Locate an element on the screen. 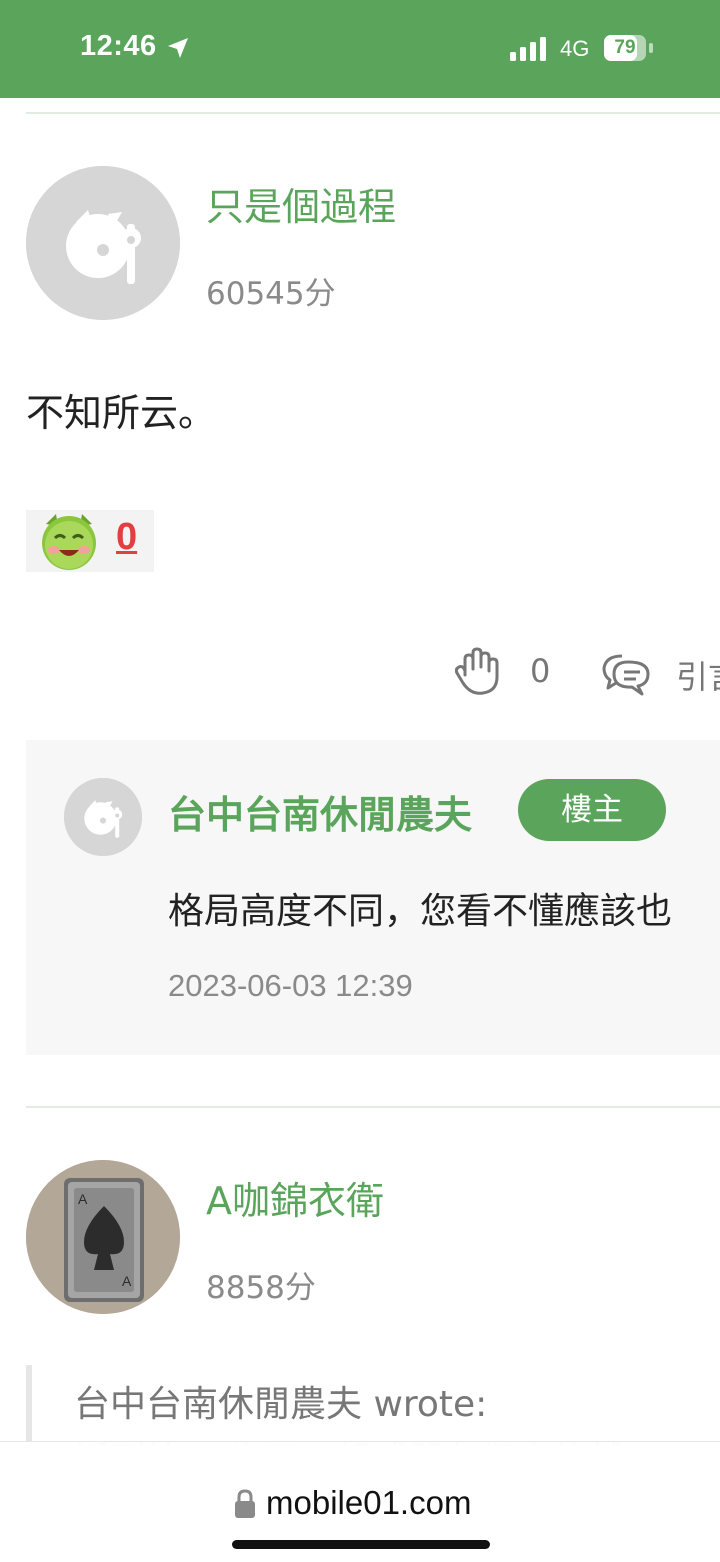 Image resolution: width=720 pixels, height=1562 pixels. post-content: 不知所云。 is located at coordinates (121, 413).